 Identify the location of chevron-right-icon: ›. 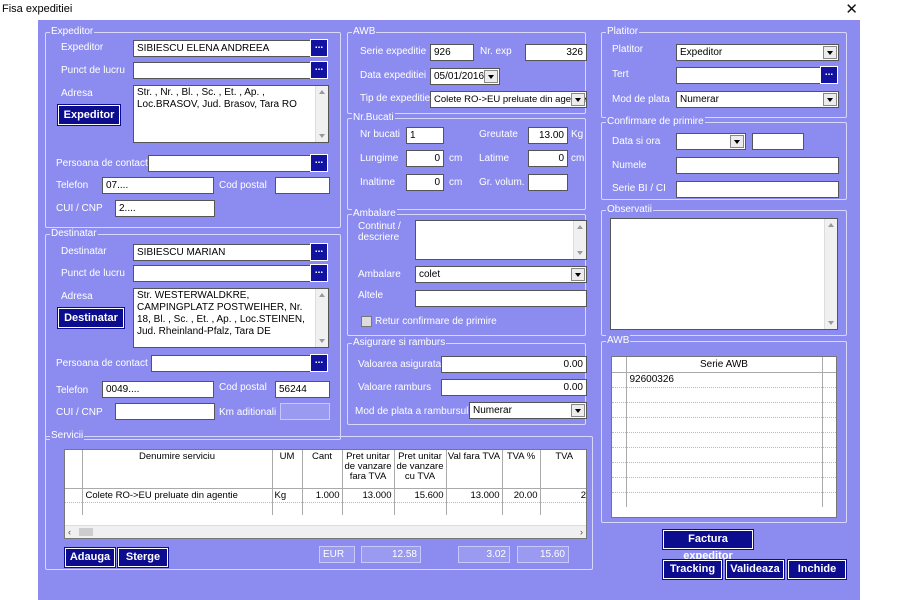
(581, 532).